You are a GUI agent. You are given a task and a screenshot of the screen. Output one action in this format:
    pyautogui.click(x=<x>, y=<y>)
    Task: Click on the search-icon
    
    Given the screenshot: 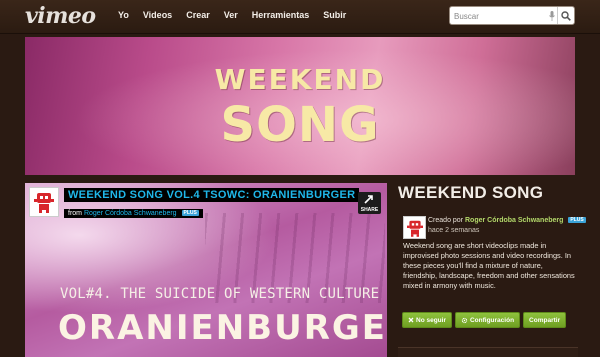 What is the action you would take?
    pyautogui.click(x=566, y=15)
    